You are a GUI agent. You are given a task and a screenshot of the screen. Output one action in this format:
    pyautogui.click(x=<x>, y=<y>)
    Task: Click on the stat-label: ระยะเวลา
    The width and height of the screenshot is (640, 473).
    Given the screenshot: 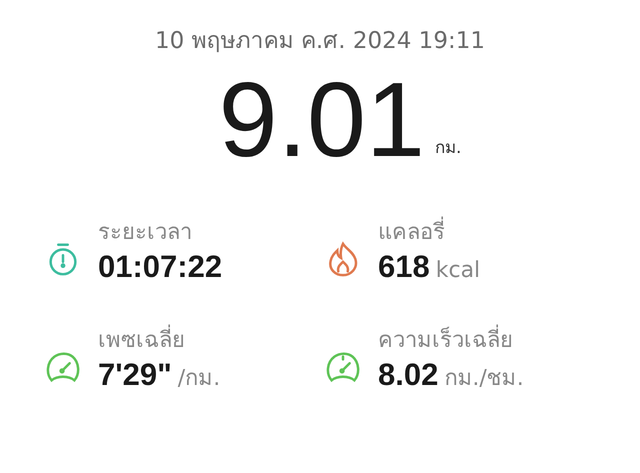 What is the action you would take?
    pyautogui.click(x=145, y=233)
    